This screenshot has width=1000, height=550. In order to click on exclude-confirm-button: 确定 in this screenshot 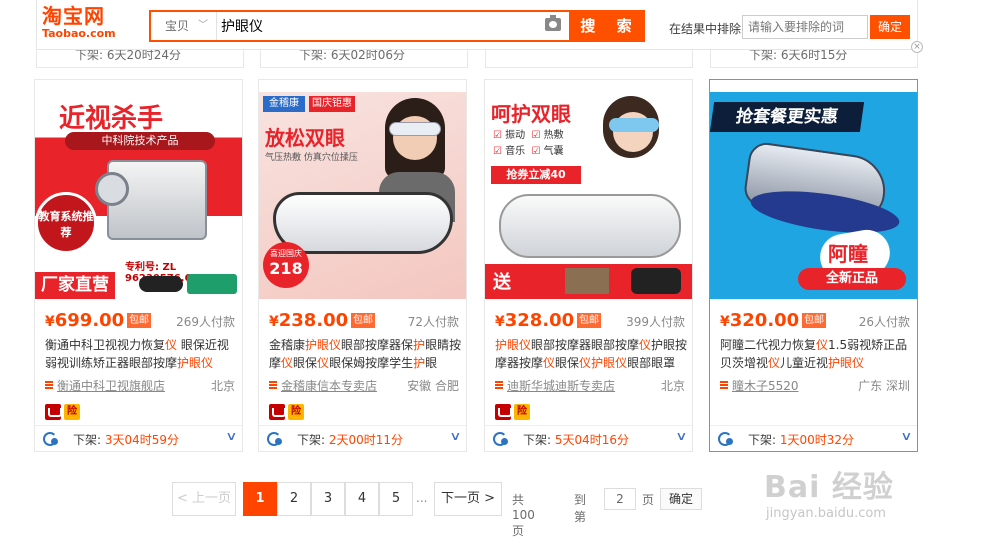, I will do `click(890, 27)`.